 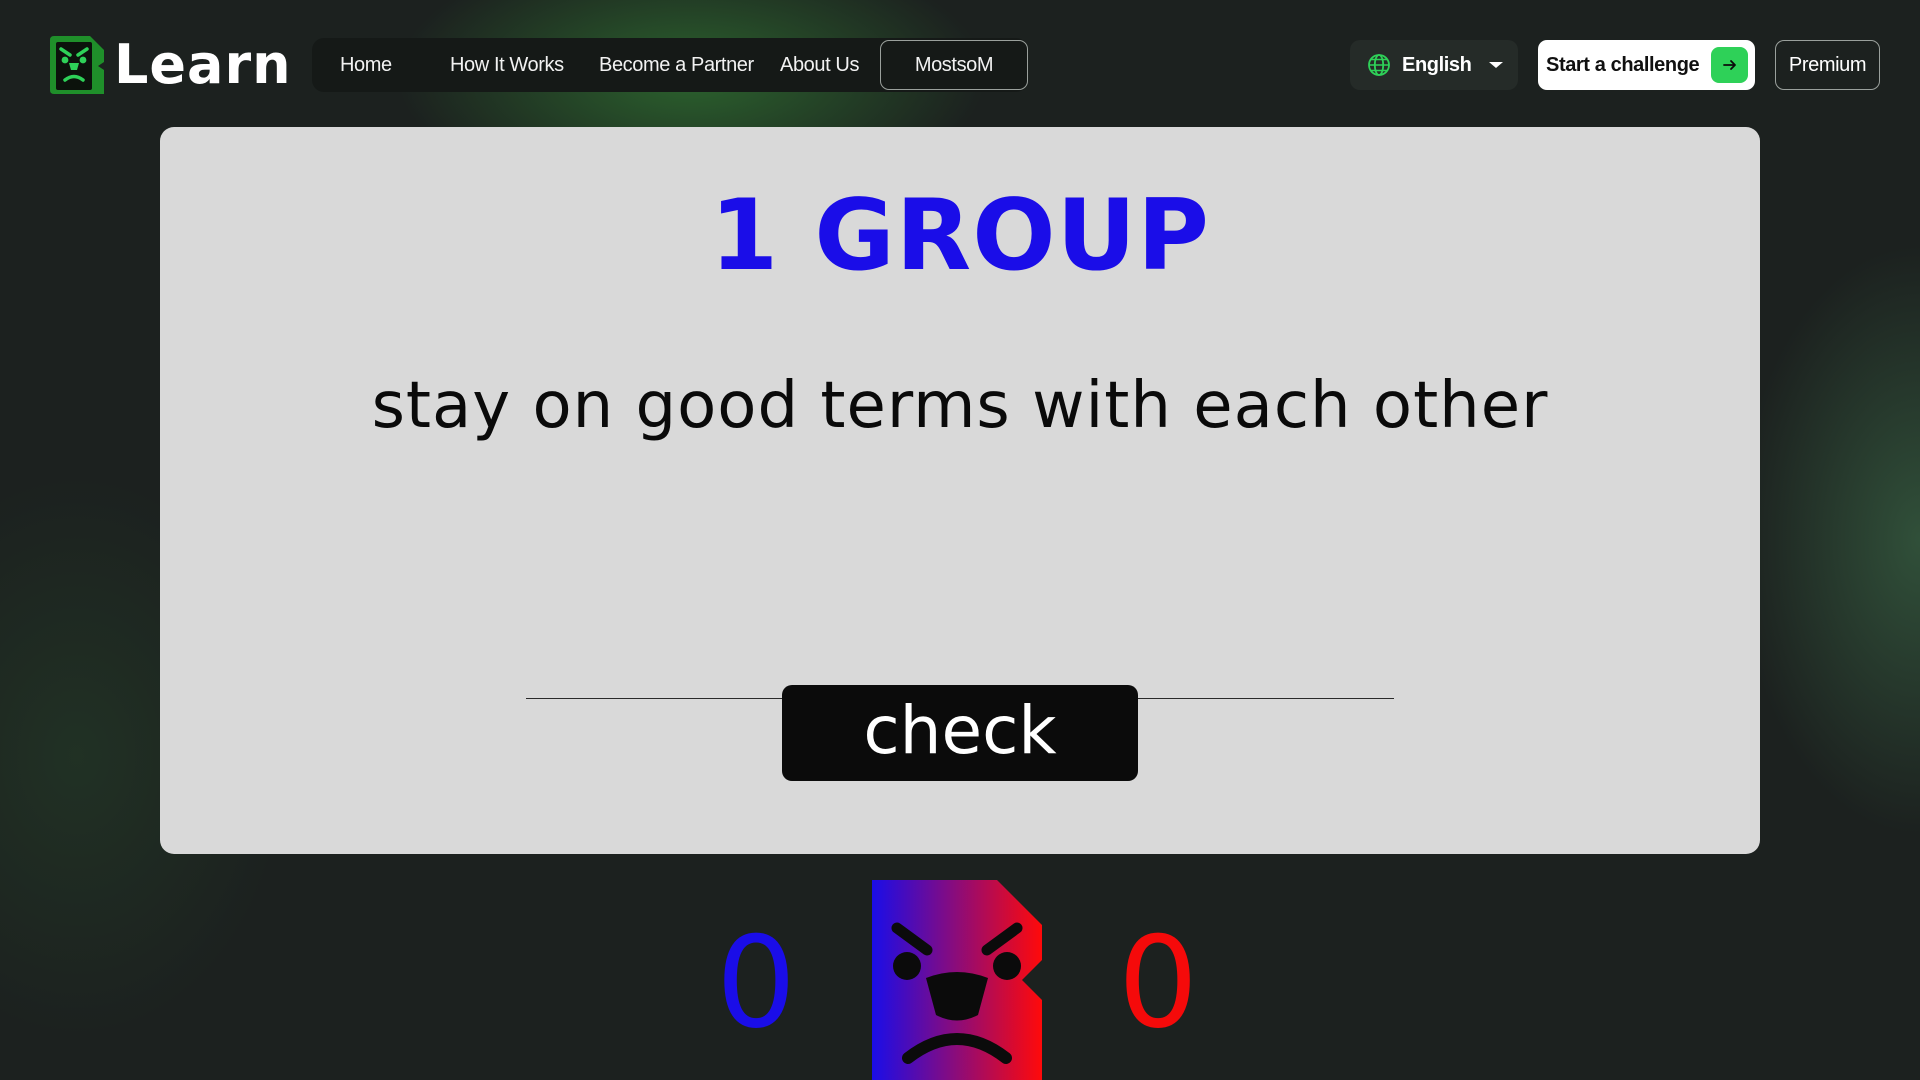 What do you see at coordinates (507, 65) in the screenshot?
I see `nav-how-it-works: How It Works` at bounding box center [507, 65].